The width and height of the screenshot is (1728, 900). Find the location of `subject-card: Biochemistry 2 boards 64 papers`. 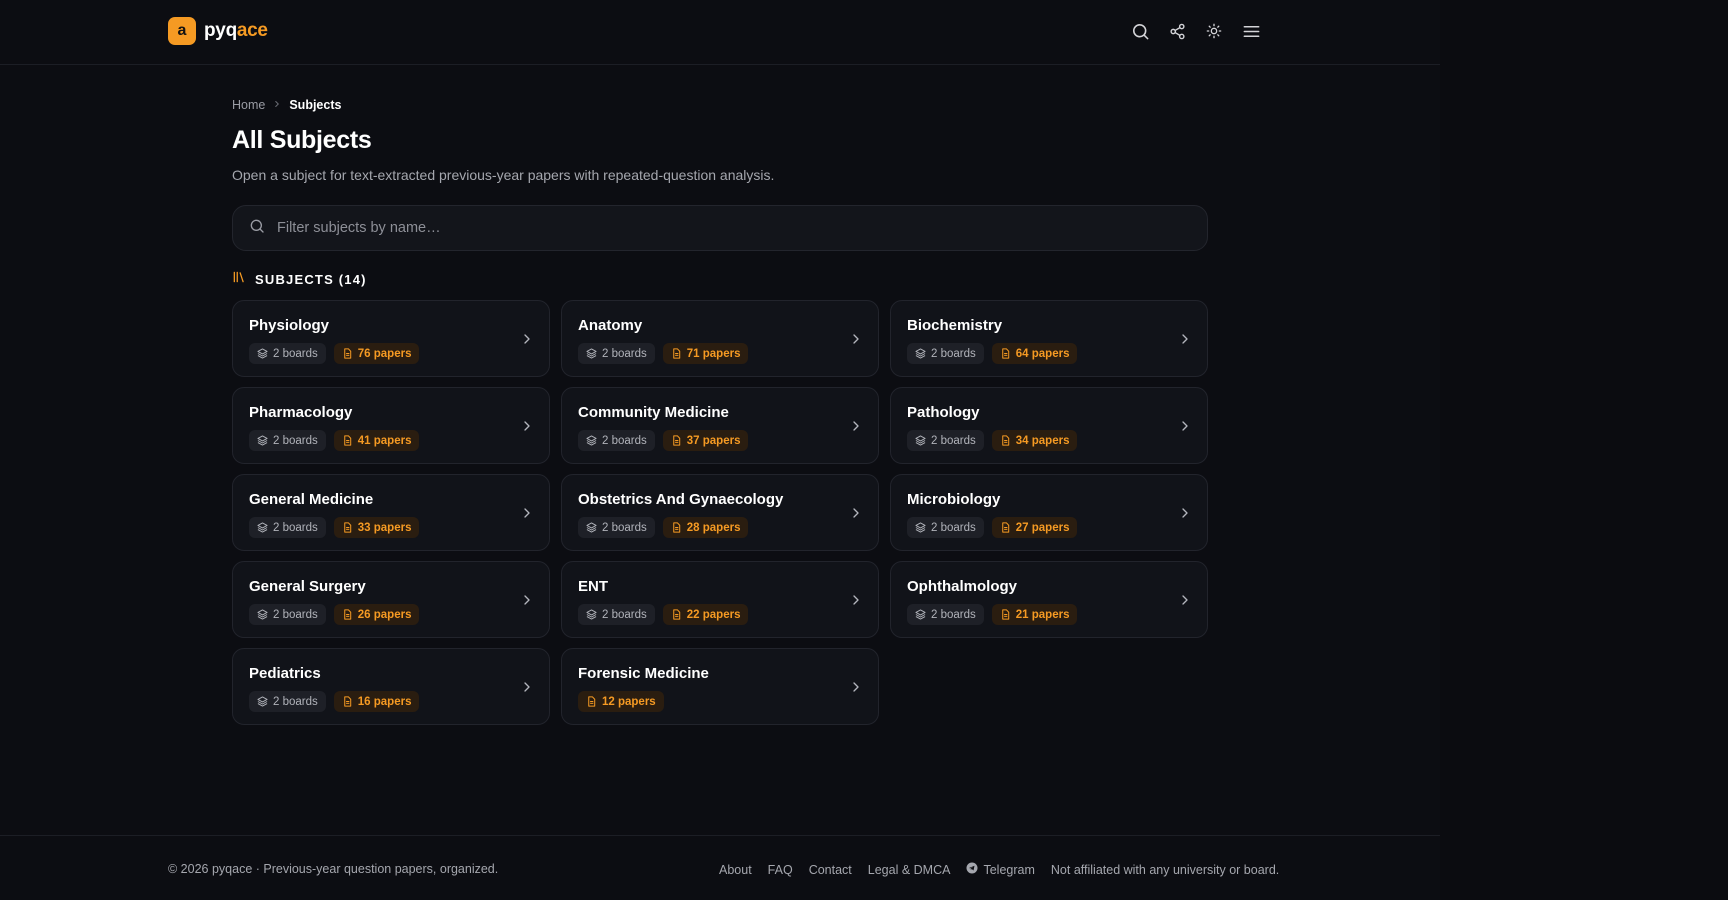

subject-card: Biochemistry 2 boards 64 papers is located at coordinates (1049, 338).